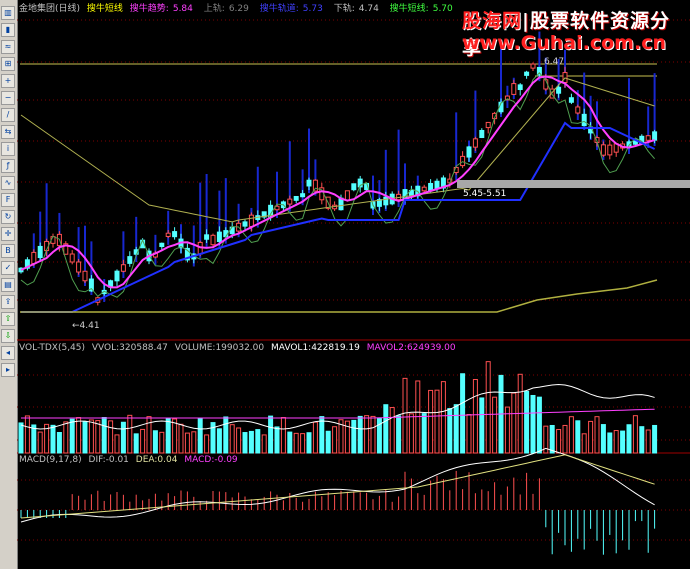 This screenshot has width=690, height=569. What do you see at coordinates (50, 9) in the screenshot?
I see `stock-title: 金地集团(日线)` at bounding box center [50, 9].